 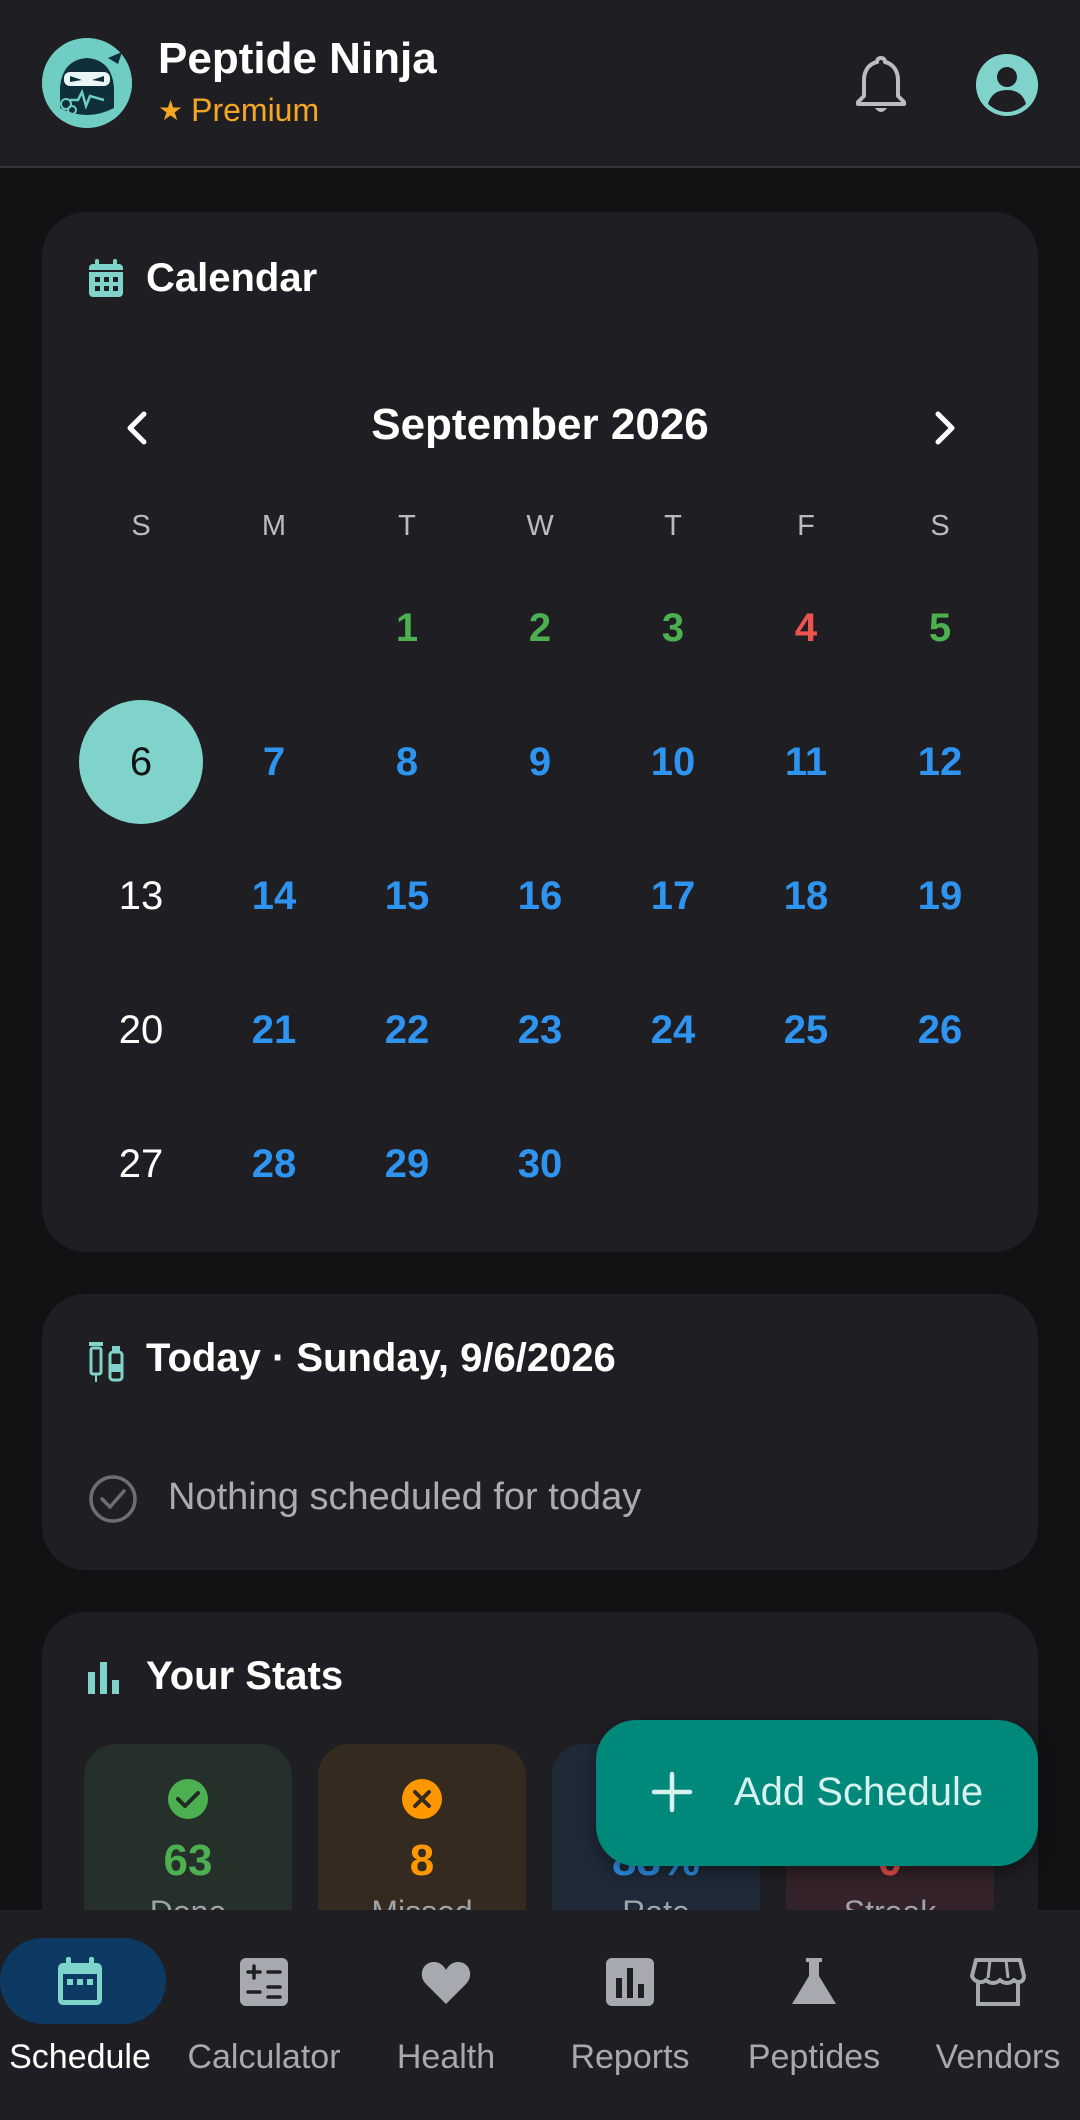 What do you see at coordinates (814, 2015) in the screenshot?
I see `tab-peptides` at bounding box center [814, 2015].